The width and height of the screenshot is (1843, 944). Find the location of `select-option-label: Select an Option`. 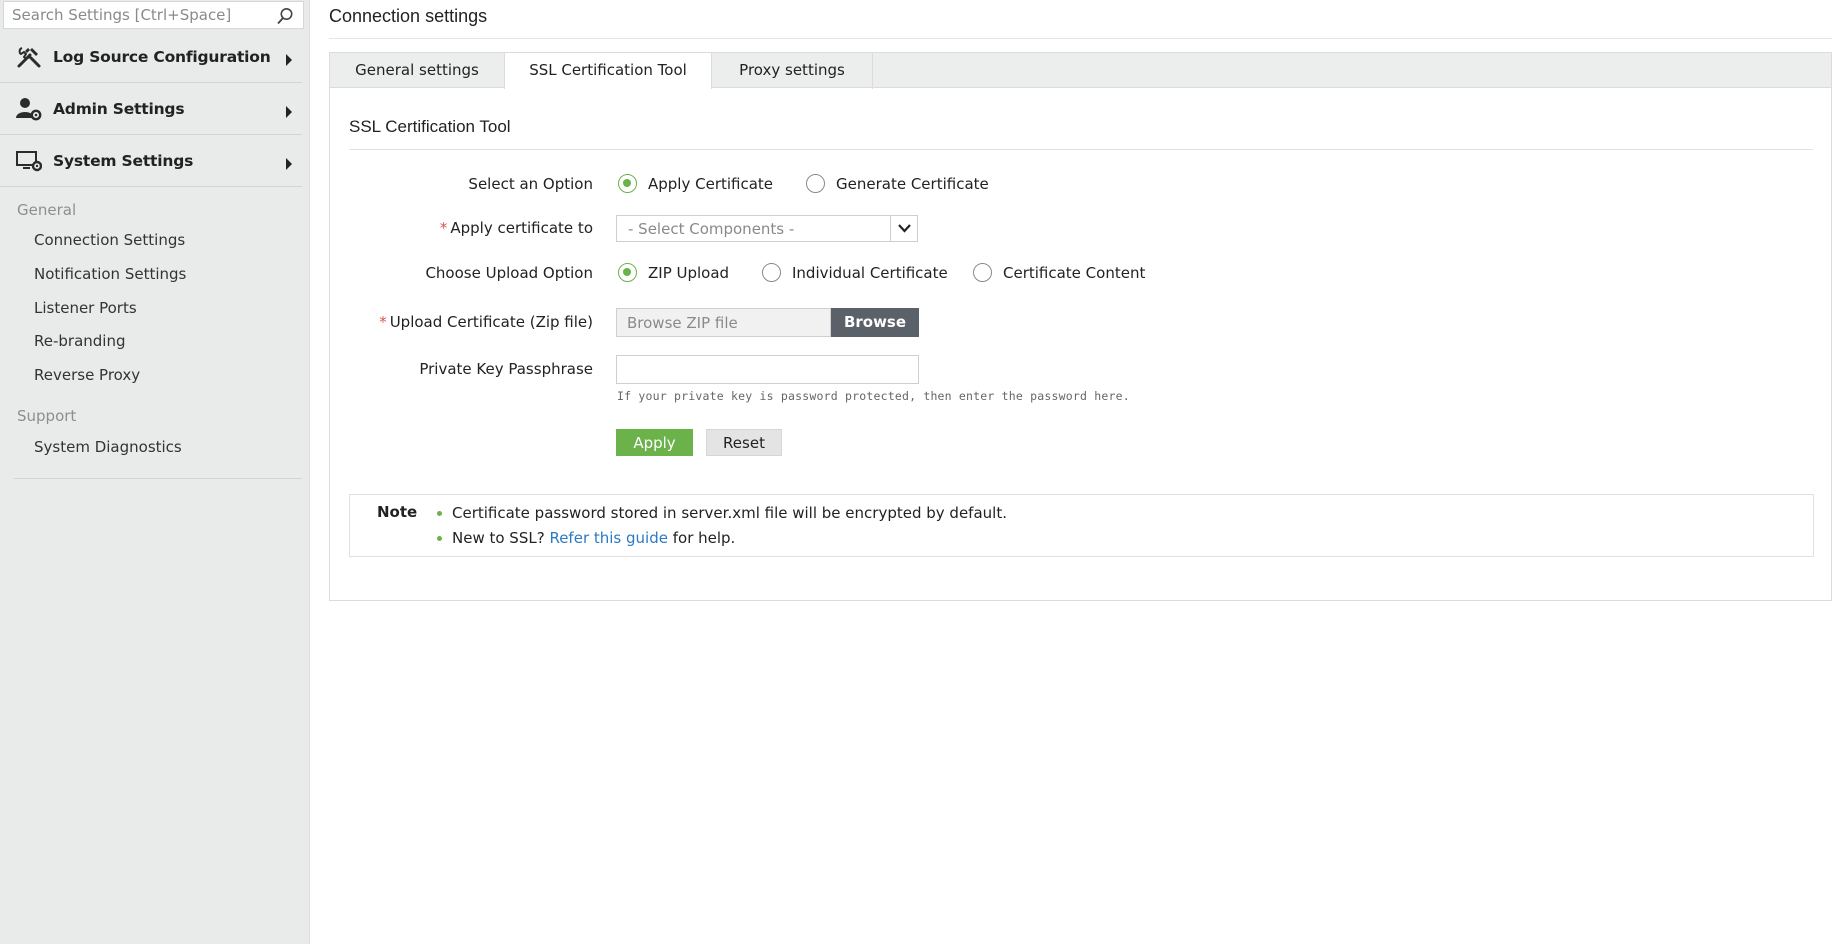

select-option-label: Select an Option is located at coordinates (530, 184).